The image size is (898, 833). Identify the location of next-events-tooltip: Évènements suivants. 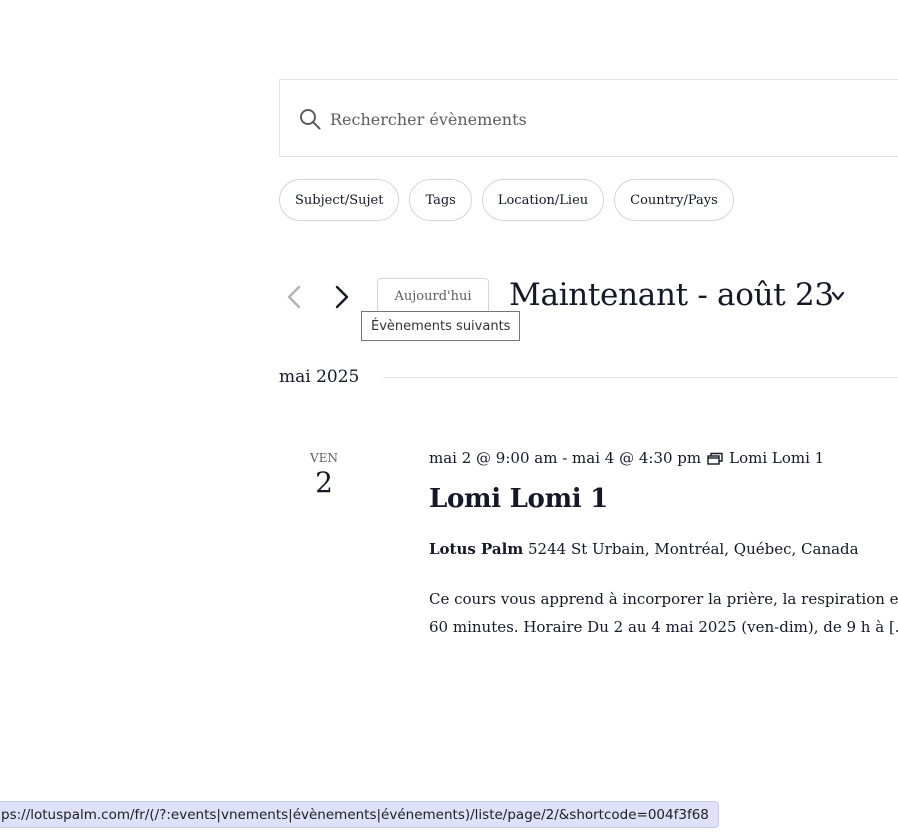
(441, 326).